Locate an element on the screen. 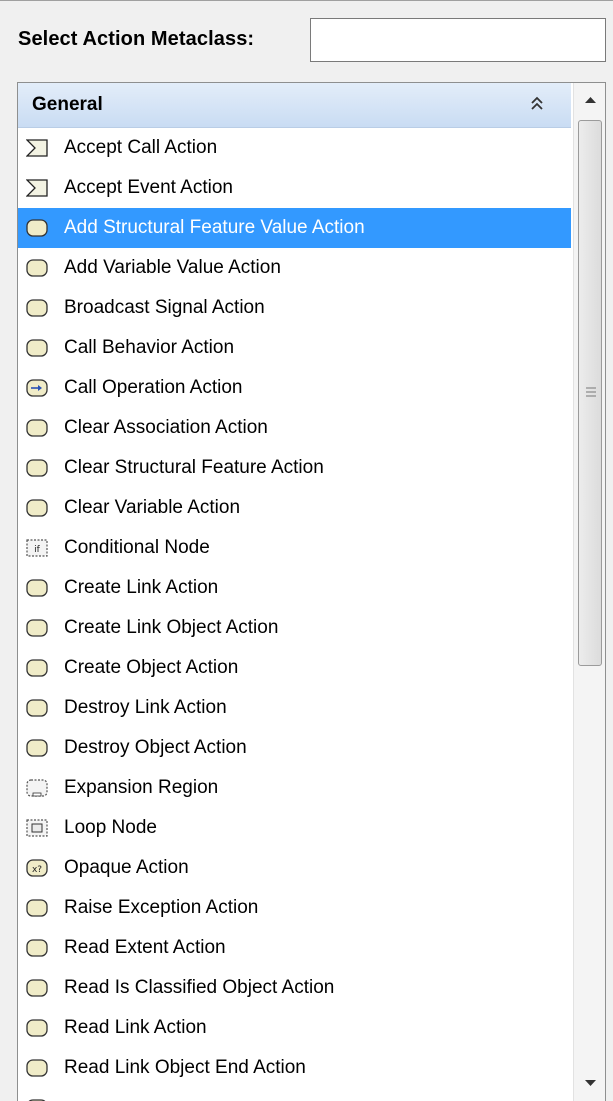 This screenshot has width=613, height=1101. search-input is located at coordinates (458, 40).